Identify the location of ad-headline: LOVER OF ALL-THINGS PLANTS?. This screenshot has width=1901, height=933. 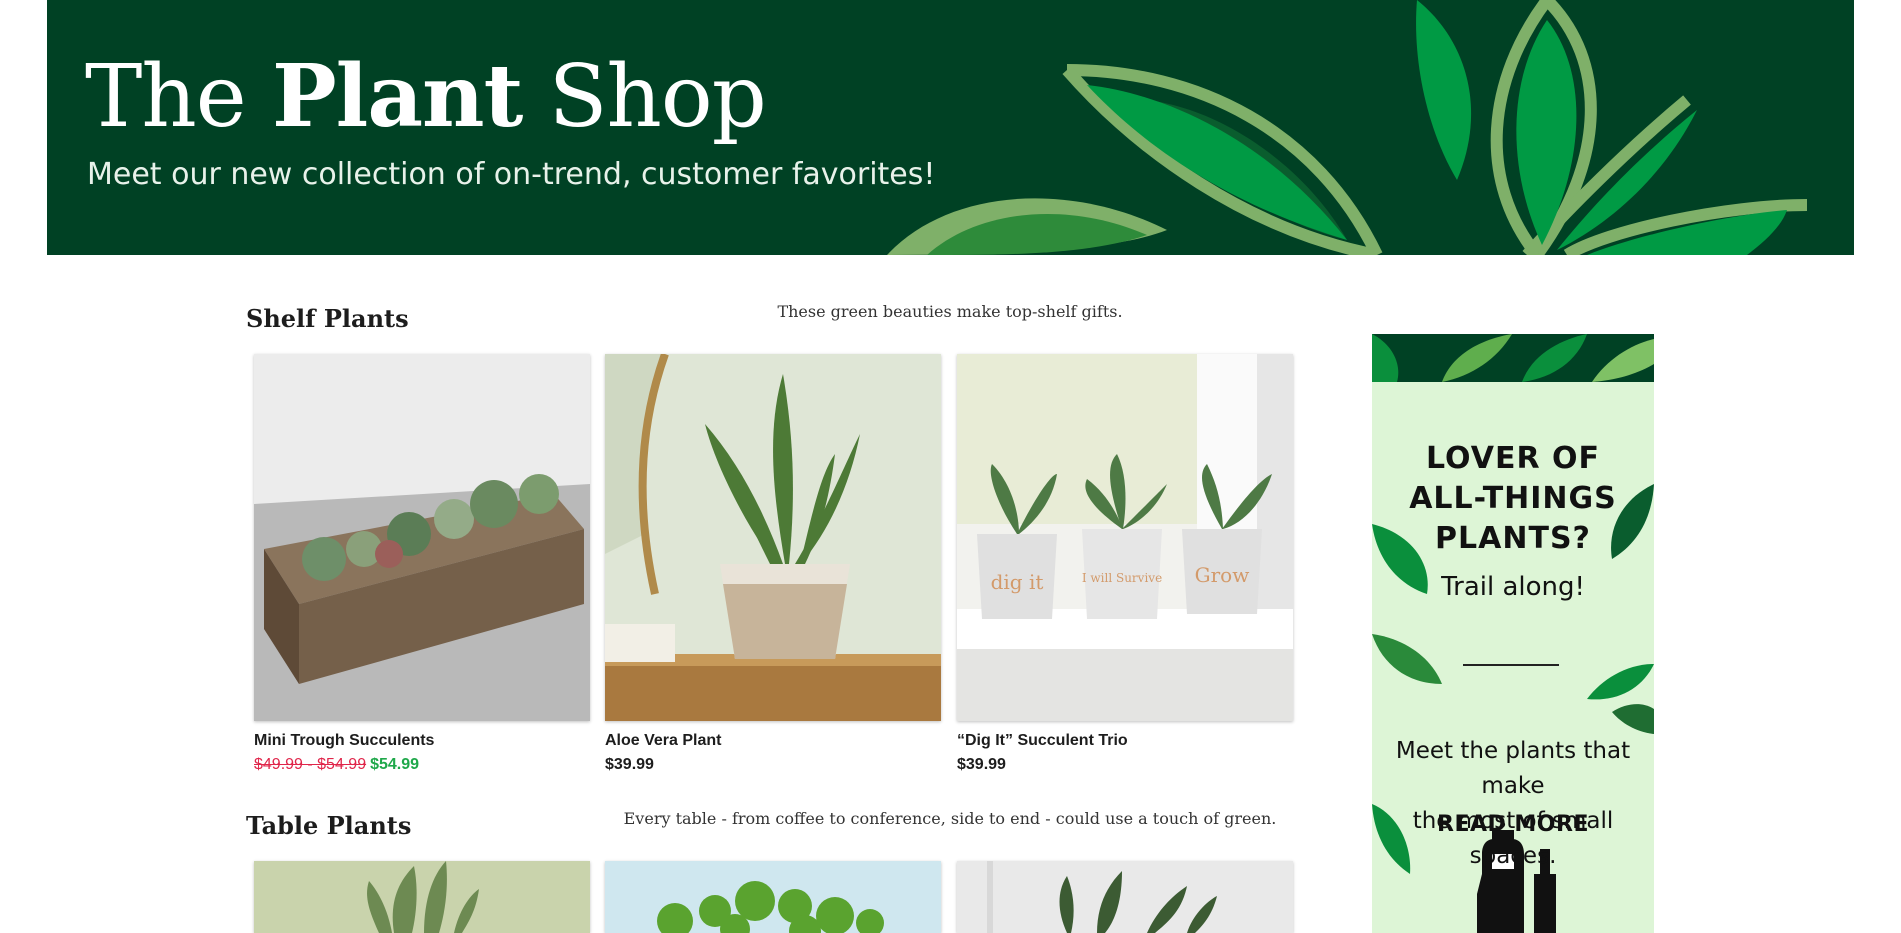
(1513, 498).